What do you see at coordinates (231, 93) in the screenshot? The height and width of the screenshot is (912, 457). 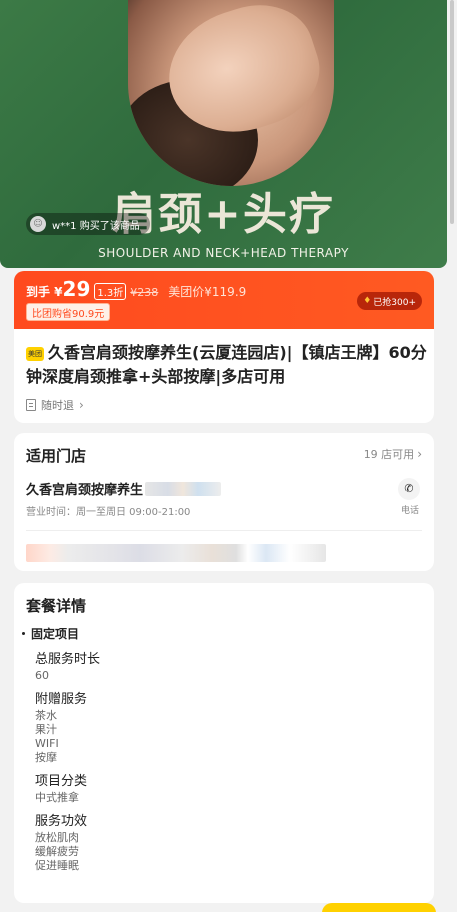 I see `hero-image` at bounding box center [231, 93].